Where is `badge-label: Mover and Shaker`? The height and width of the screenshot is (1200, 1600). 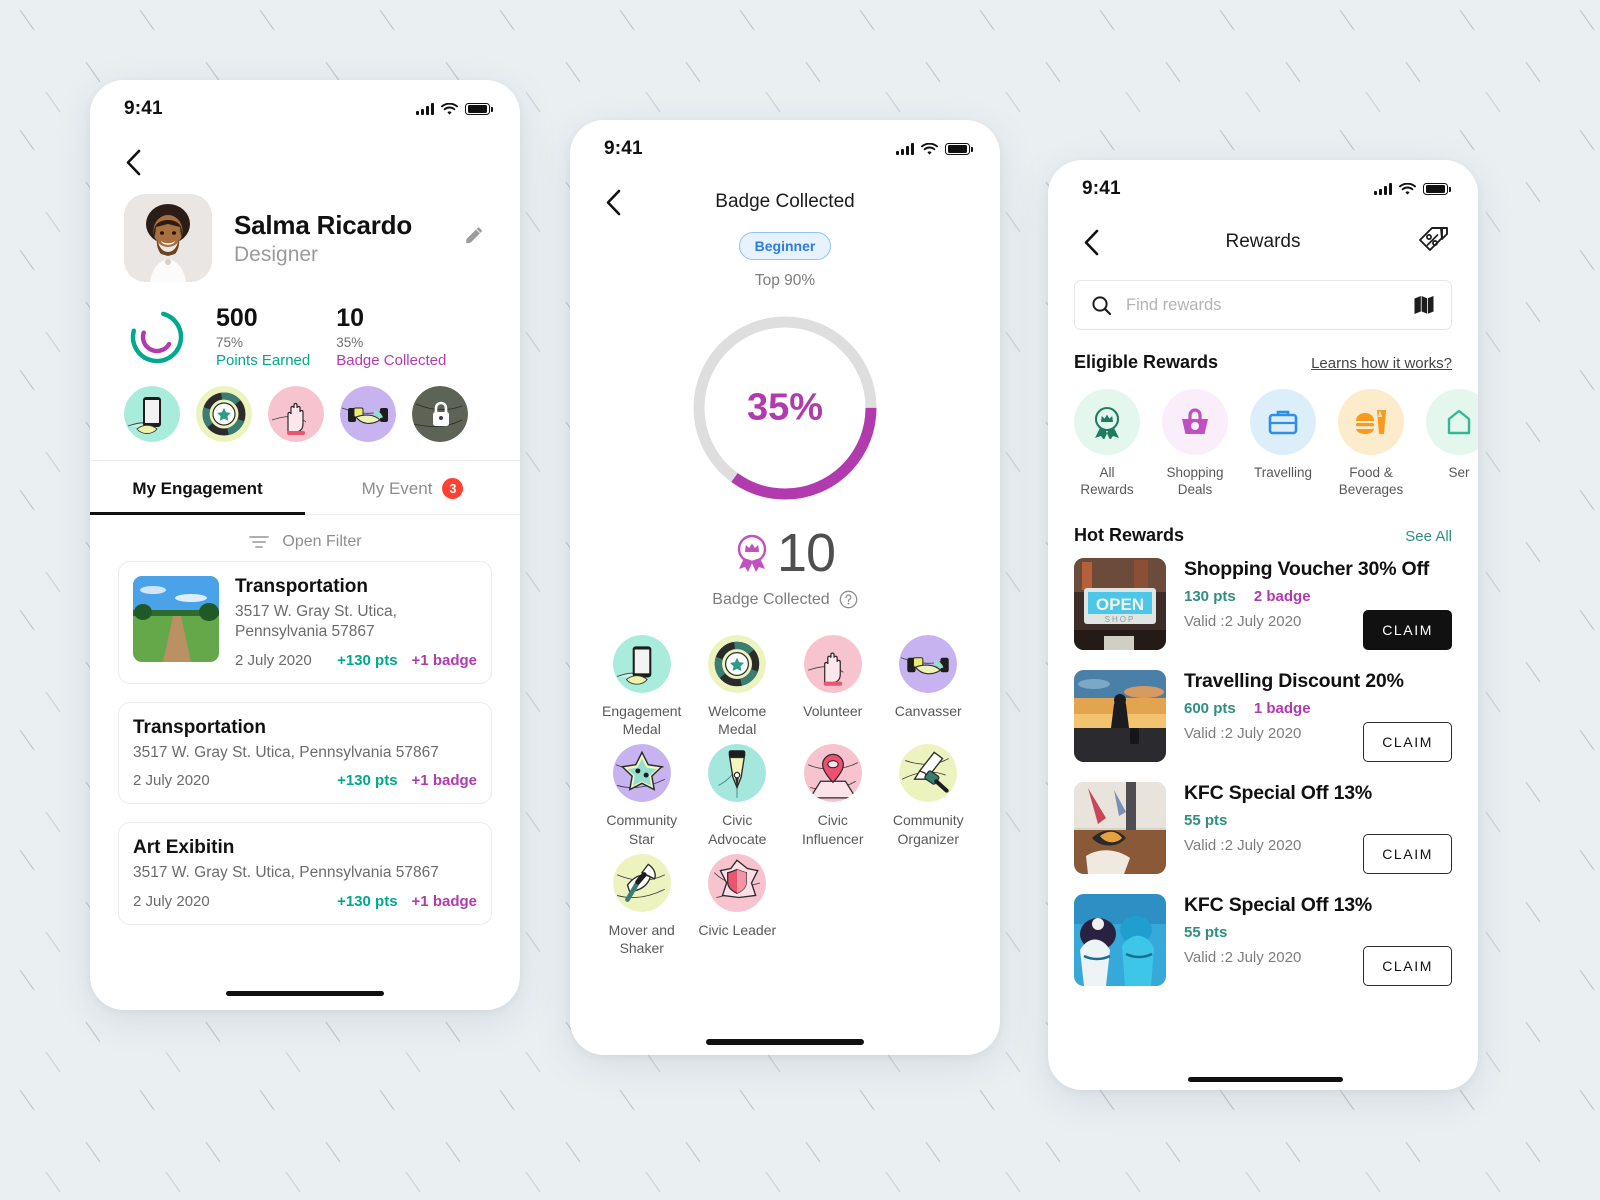
badge-label: Mover and Shaker is located at coordinates (641, 938).